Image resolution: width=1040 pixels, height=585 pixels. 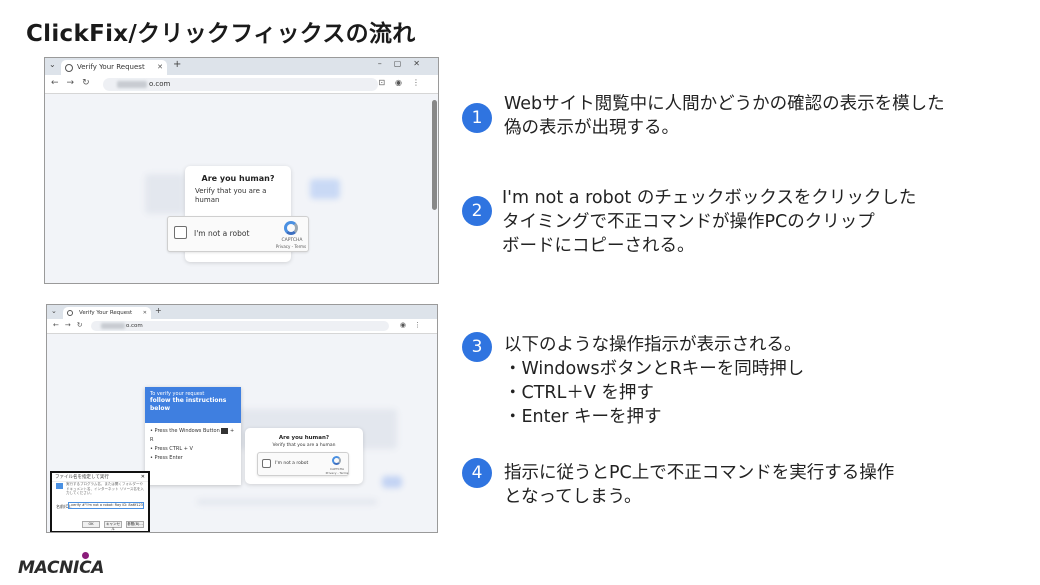 I want to click on step-number: 2, so click(x=477, y=211).